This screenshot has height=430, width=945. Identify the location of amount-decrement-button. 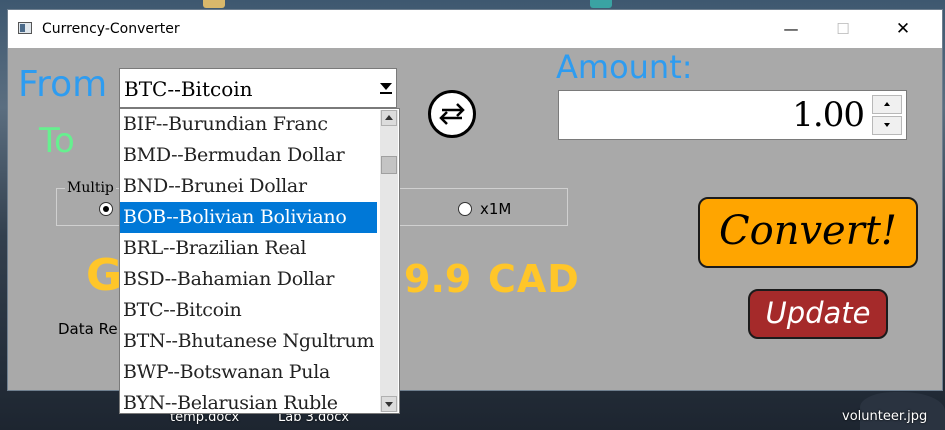
(887, 125).